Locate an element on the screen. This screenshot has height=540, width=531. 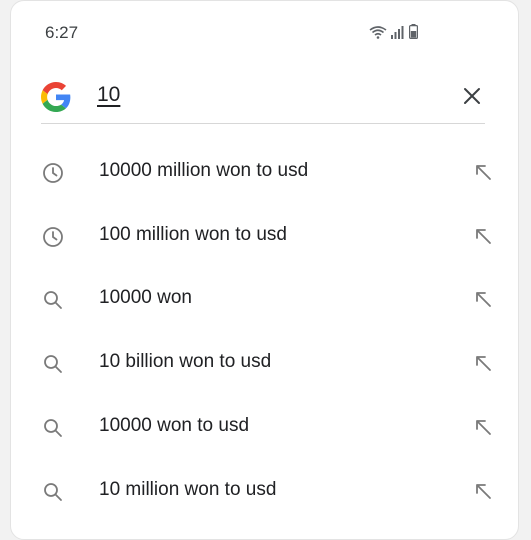
signal-icon is located at coordinates (397, 32).